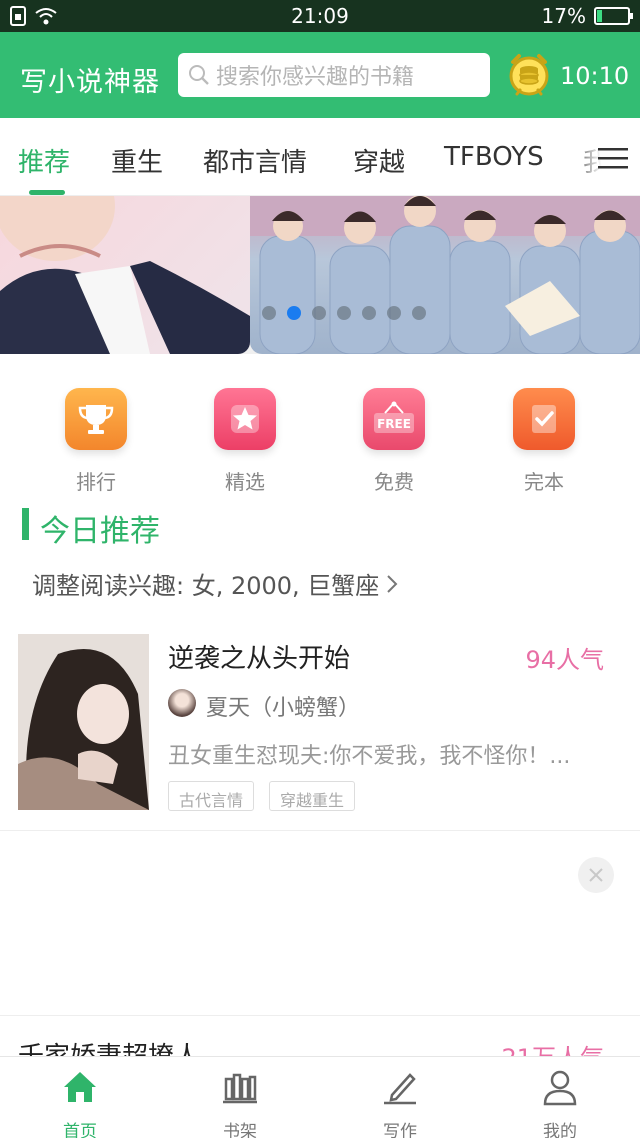 The width and height of the screenshot is (640, 1138). What do you see at coordinates (494, 157) in the screenshot?
I see `tab-tfboys: TFBOYS` at bounding box center [494, 157].